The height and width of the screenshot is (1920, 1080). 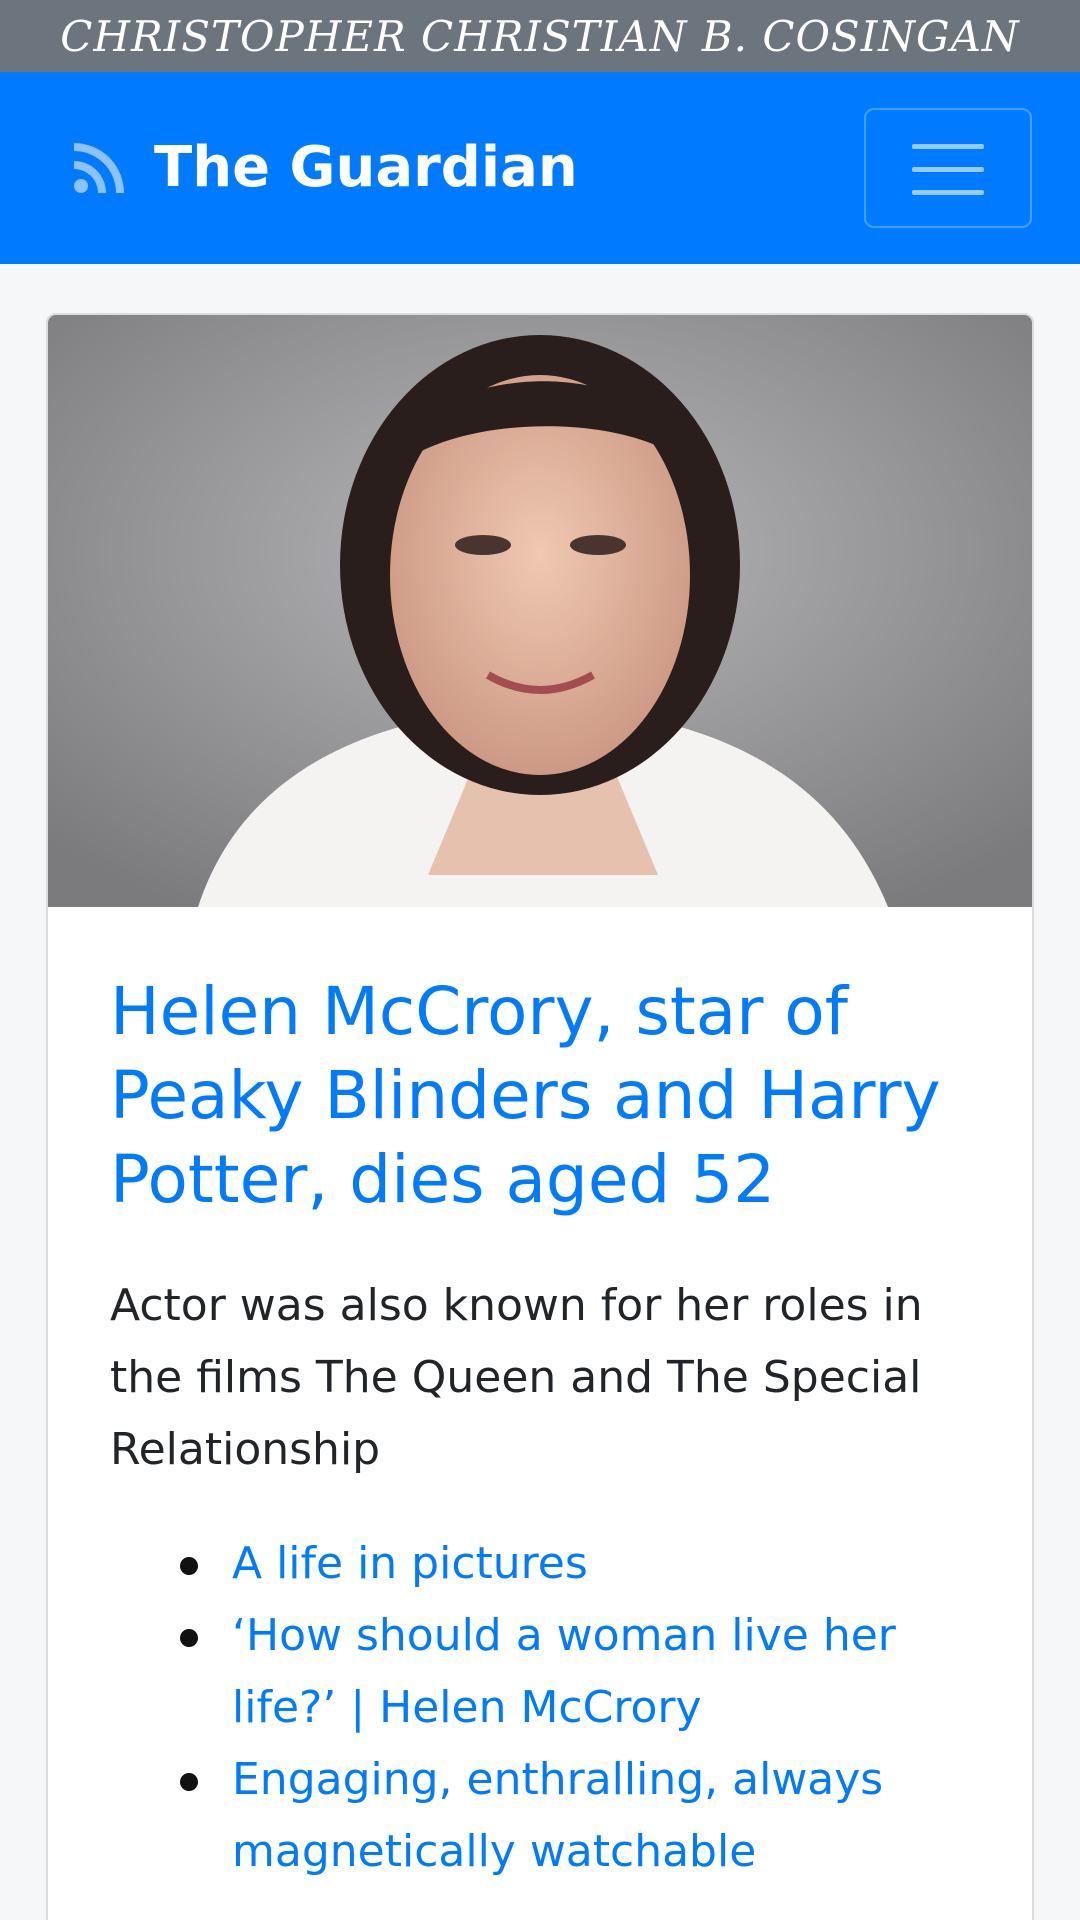 What do you see at coordinates (410, 1563) in the screenshot?
I see `related-link: A life in pictures` at bounding box center [410, 1563].